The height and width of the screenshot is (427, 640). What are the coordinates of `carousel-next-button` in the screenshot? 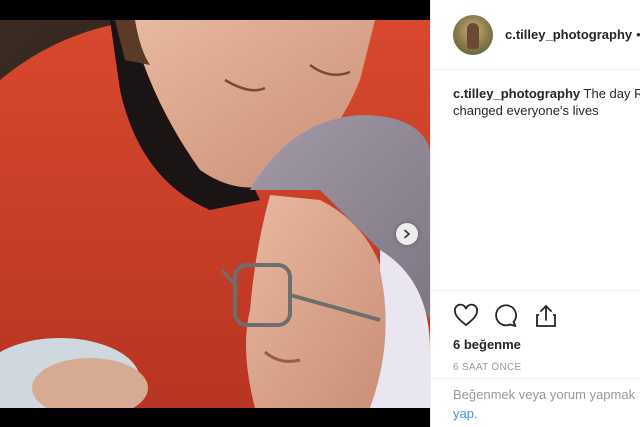 It's located at (407, 234).